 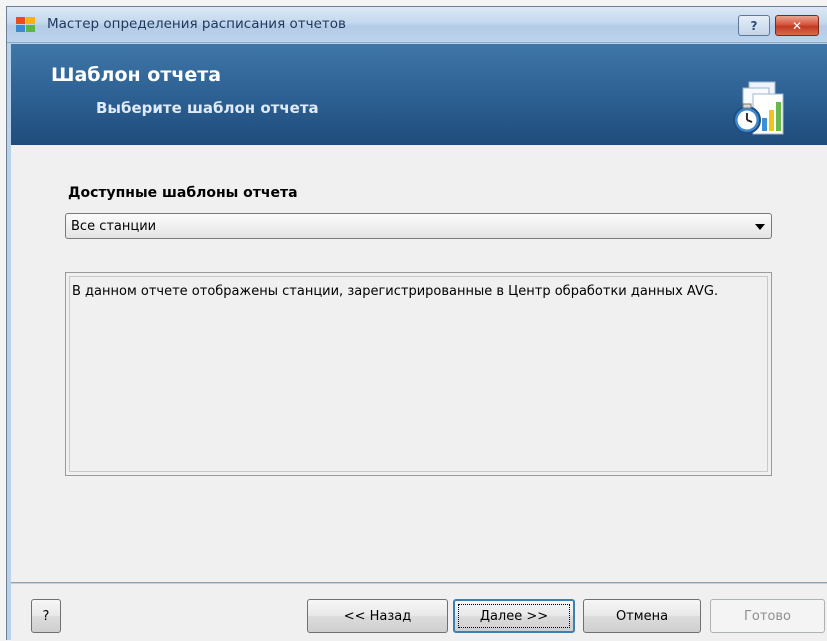 I want to click on title-close-button: ✕, so click(x=797, y=25).